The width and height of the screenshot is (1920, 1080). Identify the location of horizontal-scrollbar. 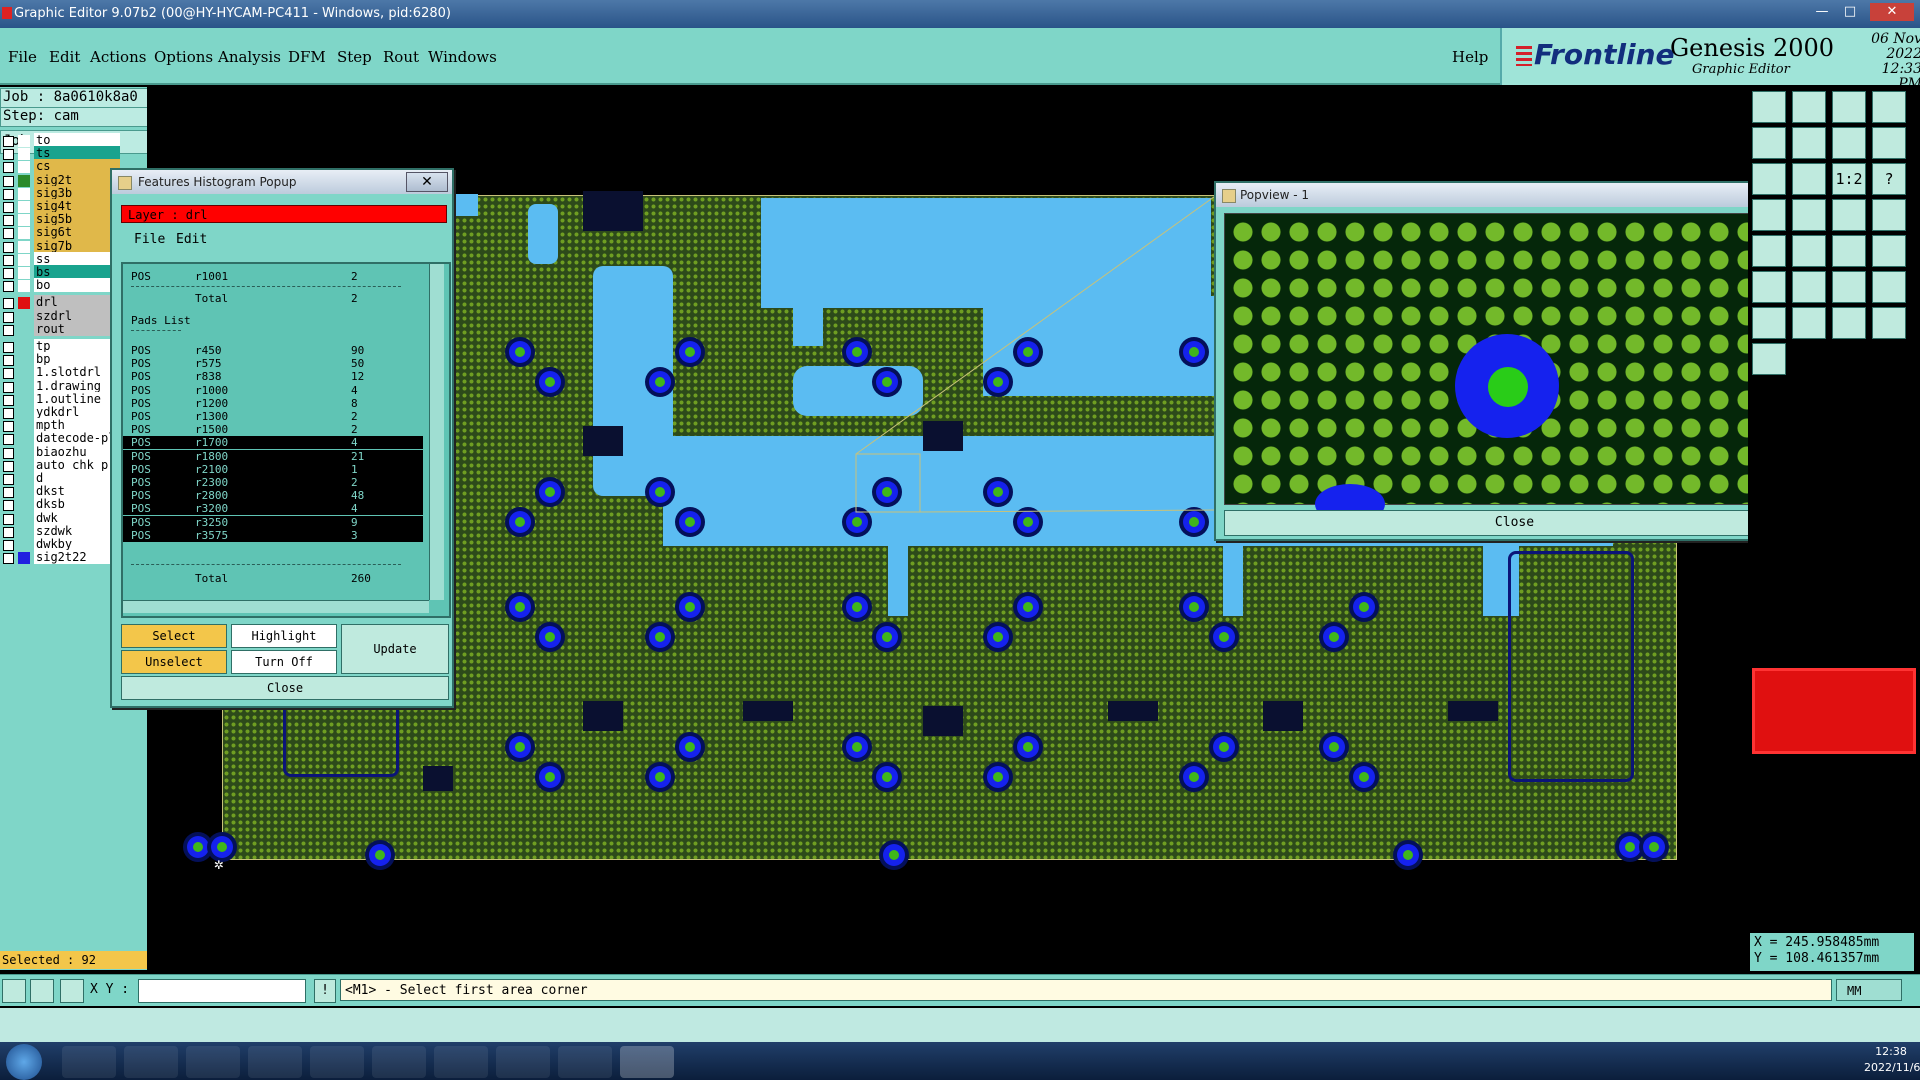
(276, 606).